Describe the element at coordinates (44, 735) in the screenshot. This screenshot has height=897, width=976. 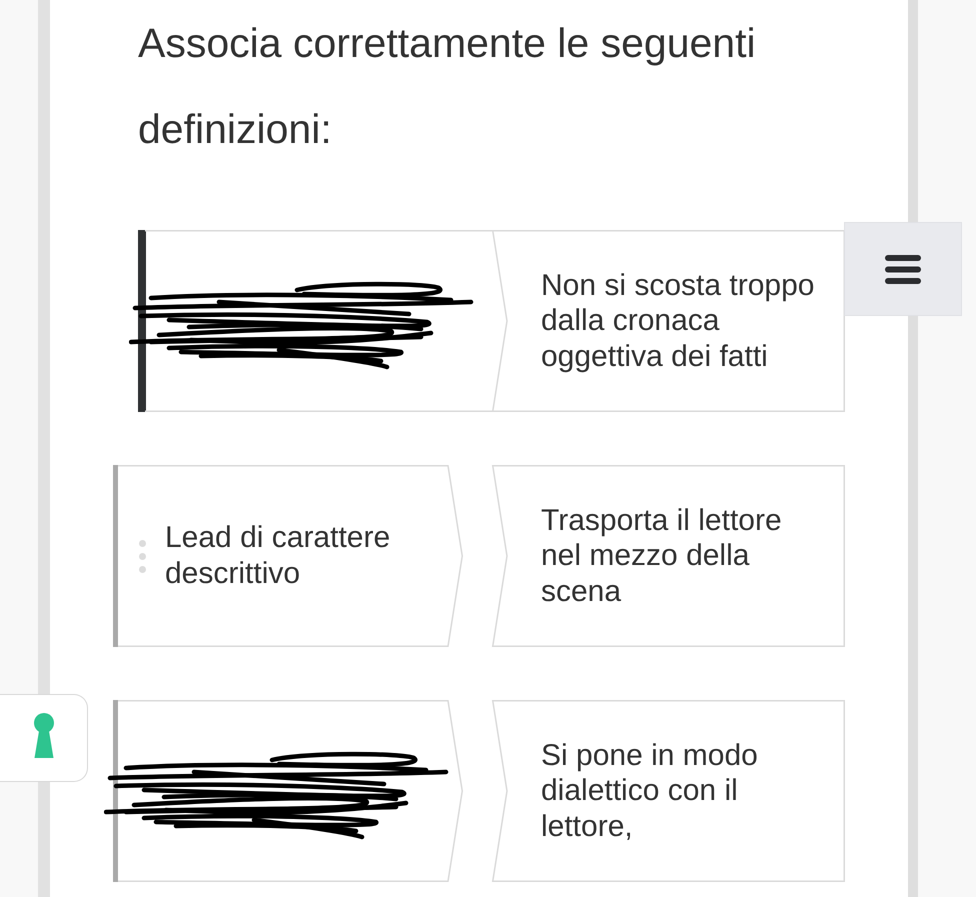
I see `keyhole-icon` at that location.